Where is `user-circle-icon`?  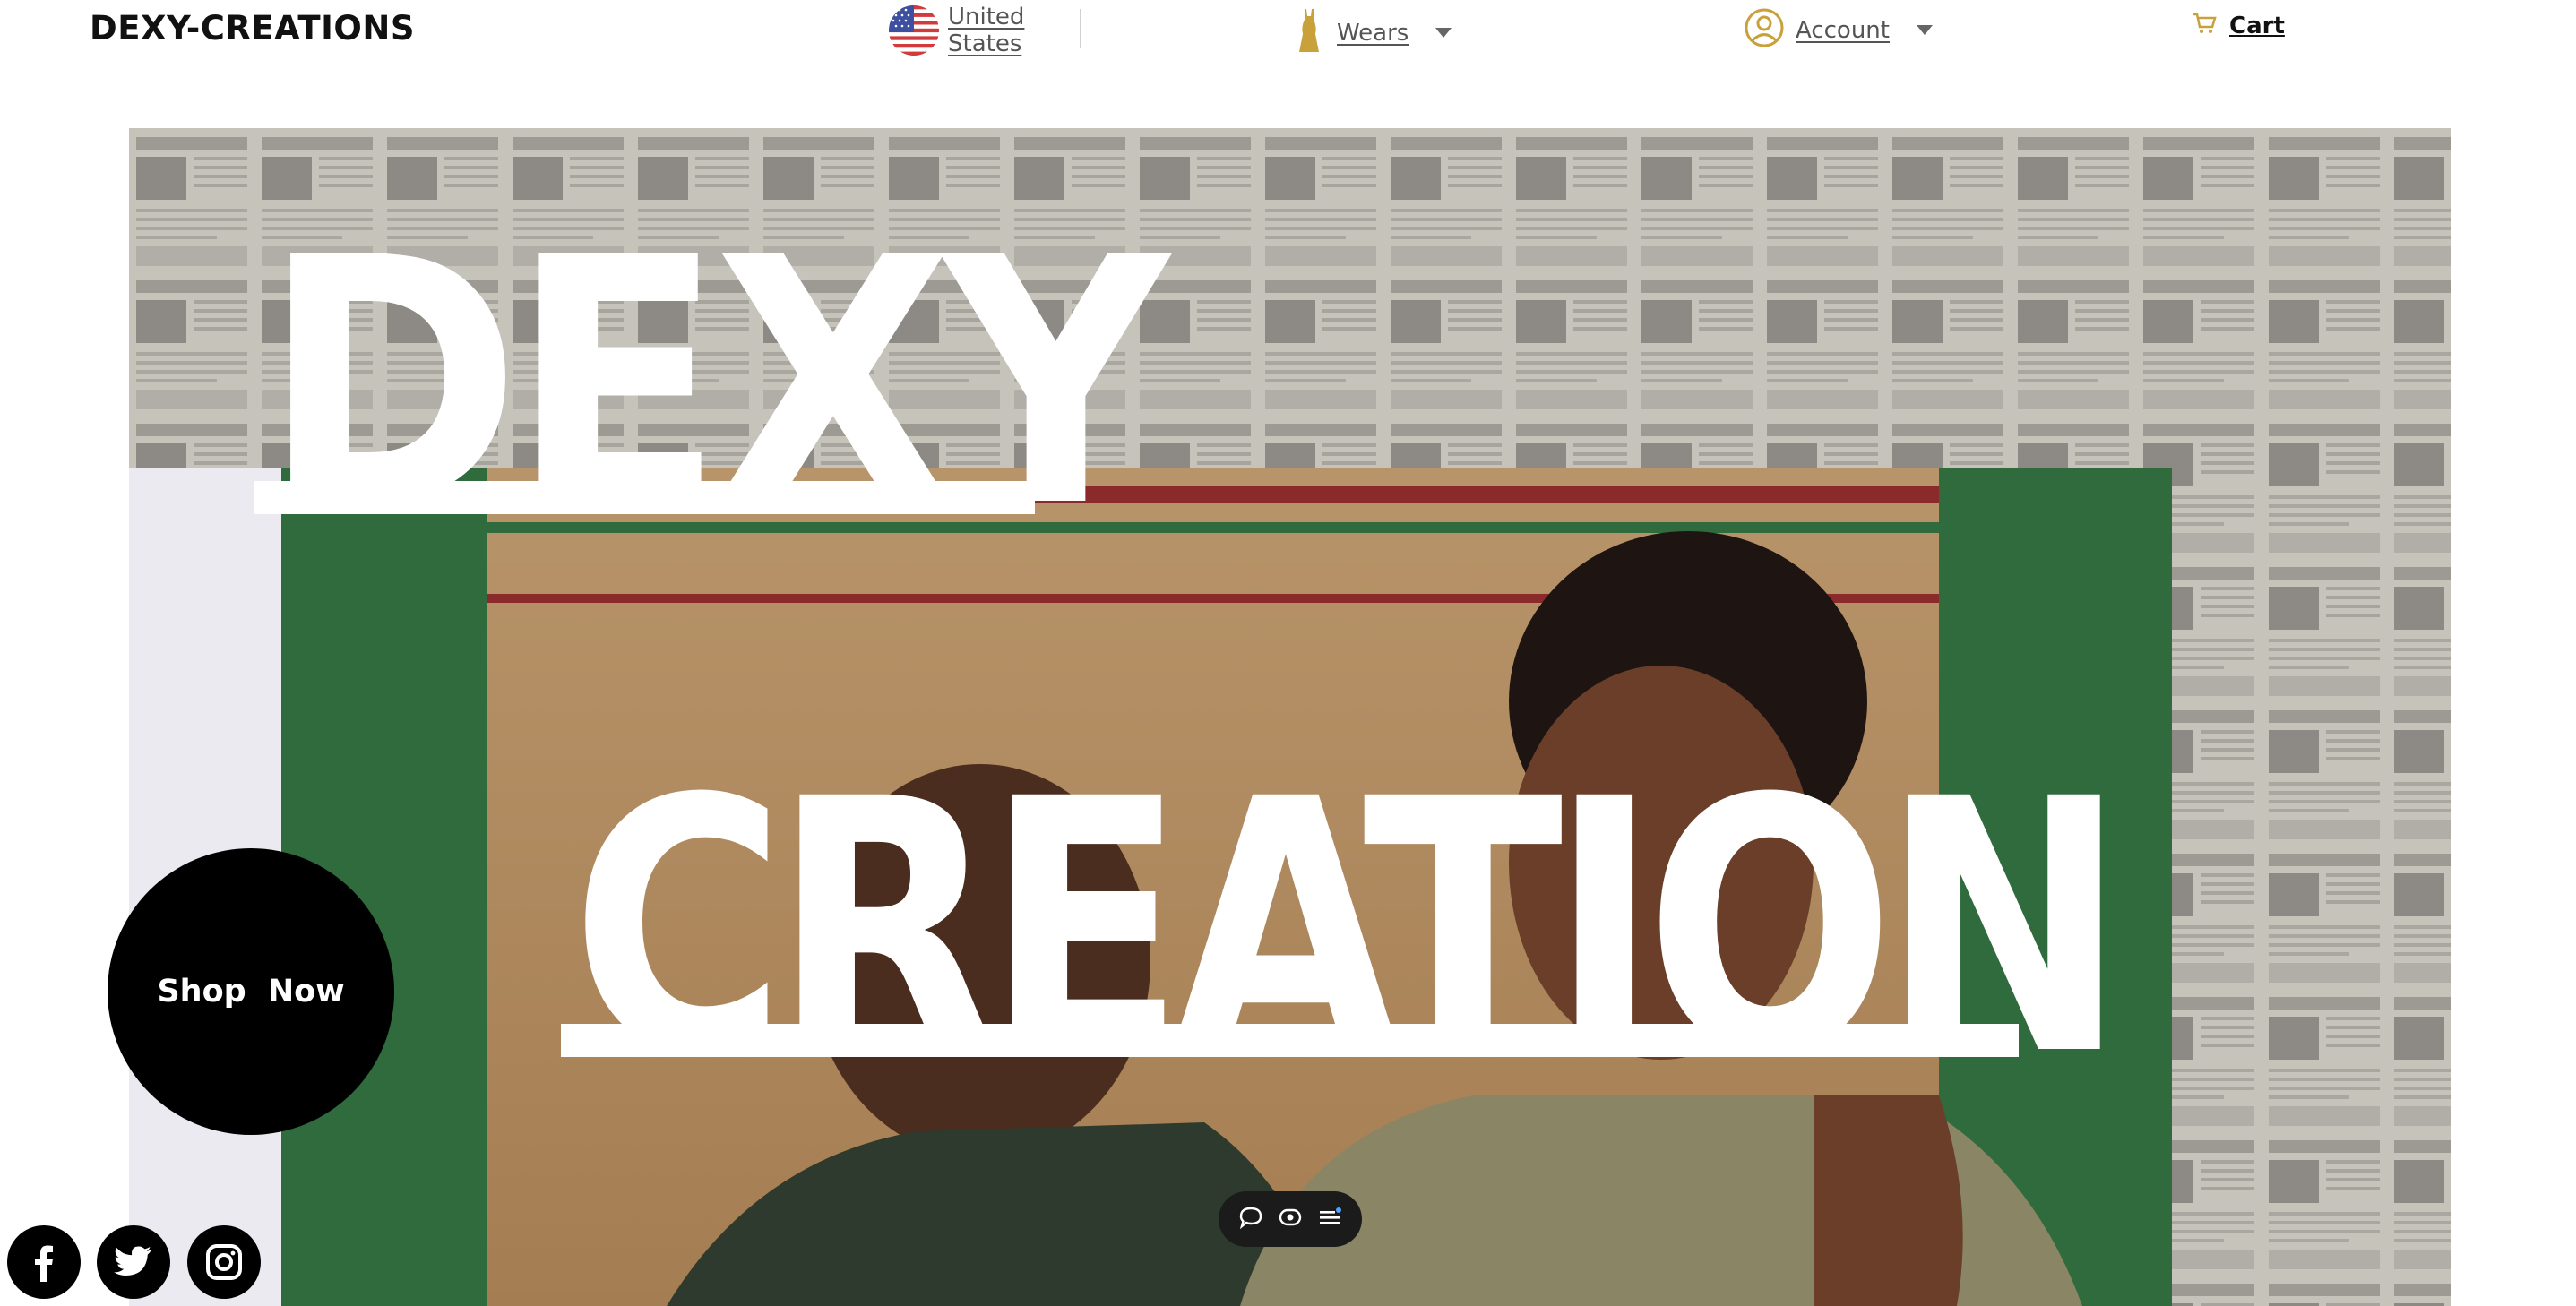
user-circle-icon is located at coordinates (1764, 30).